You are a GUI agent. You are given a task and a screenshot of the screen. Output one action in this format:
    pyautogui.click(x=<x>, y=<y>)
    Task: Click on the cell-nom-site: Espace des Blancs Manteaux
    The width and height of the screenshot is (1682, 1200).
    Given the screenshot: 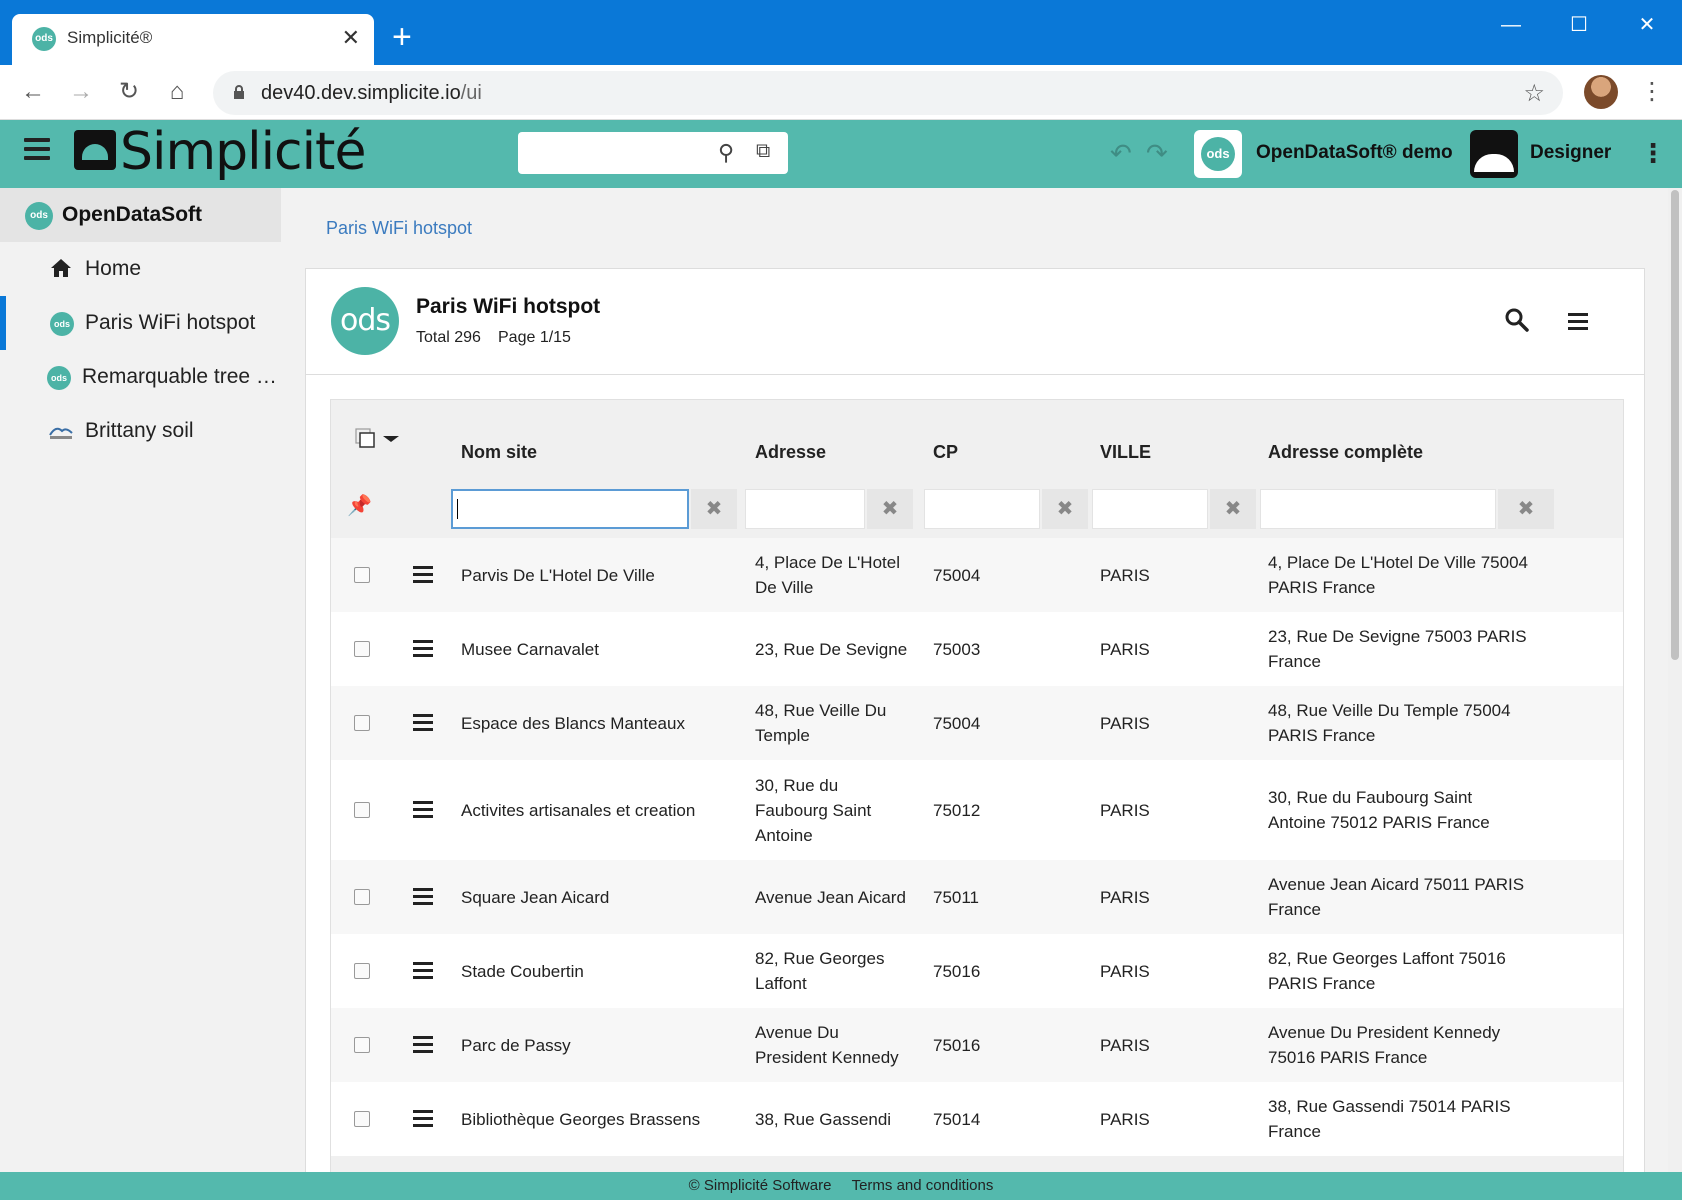 What is the action you would take?
    pyautogui.click(x=573, y=723)
    